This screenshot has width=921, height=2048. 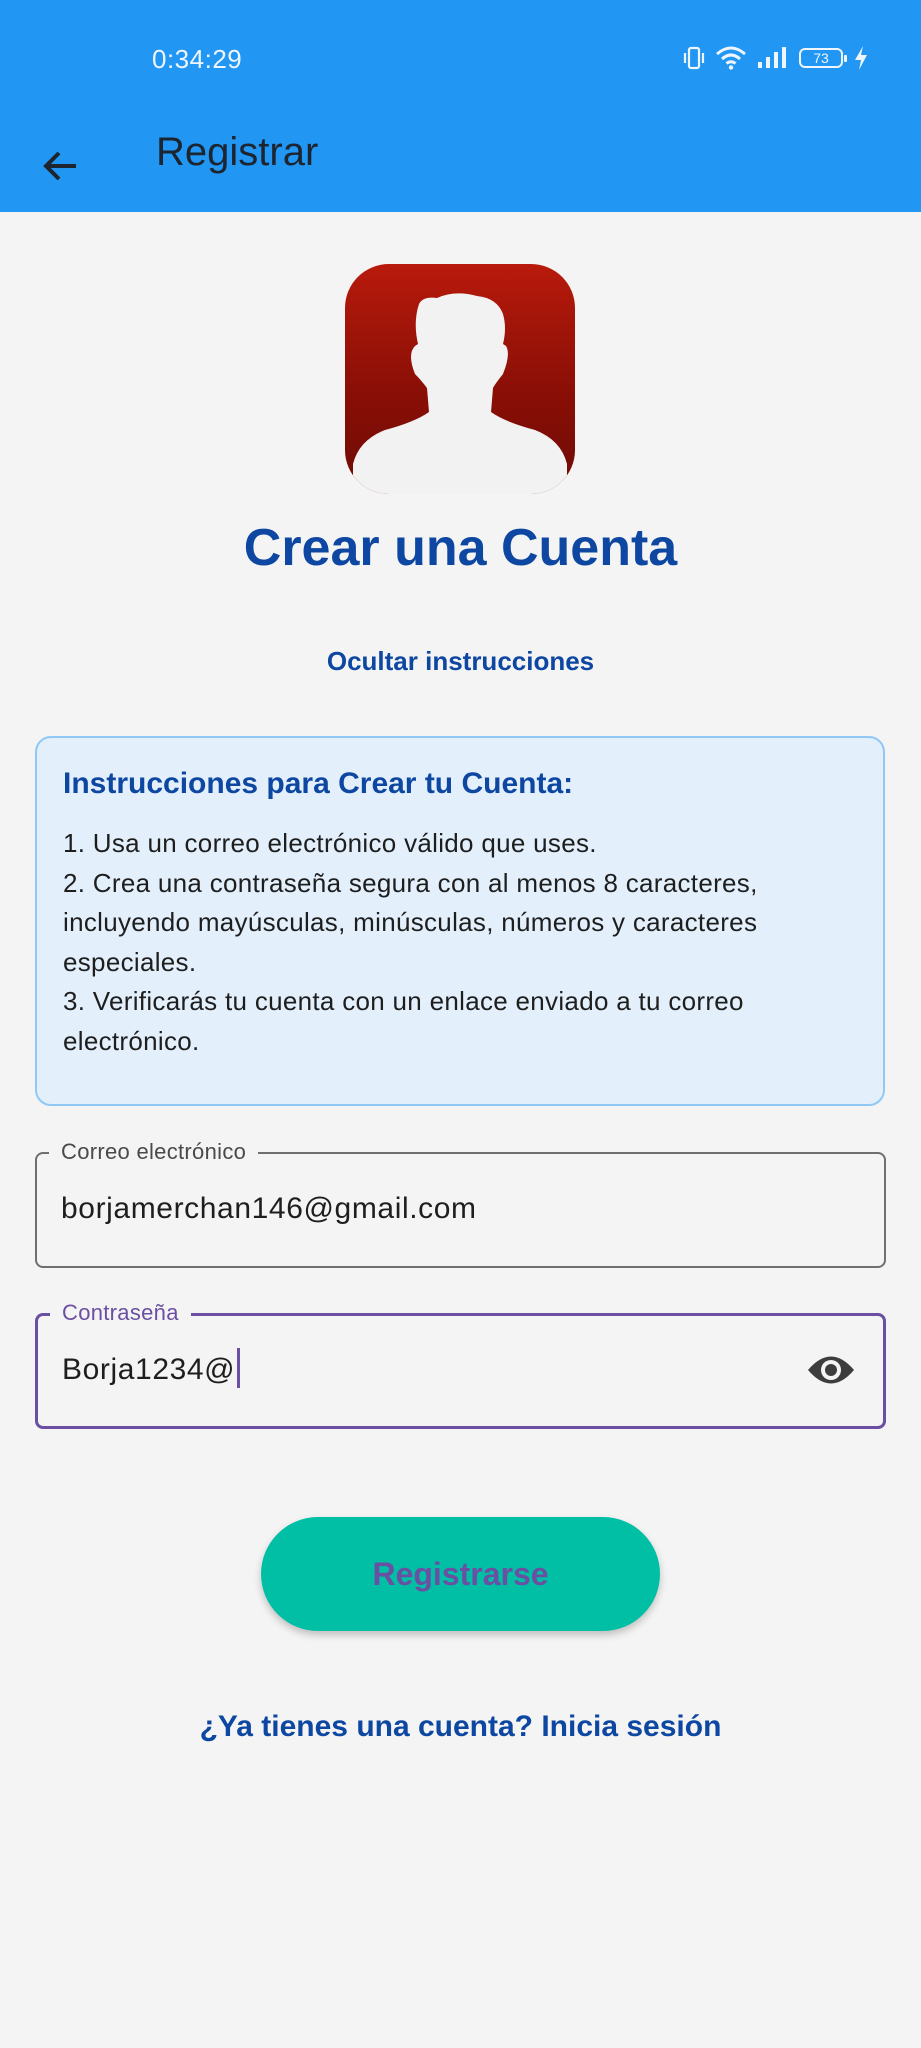 I want to click on email-field-value: borjamerchan146@gmail.com, so click(x=269, y=1209).